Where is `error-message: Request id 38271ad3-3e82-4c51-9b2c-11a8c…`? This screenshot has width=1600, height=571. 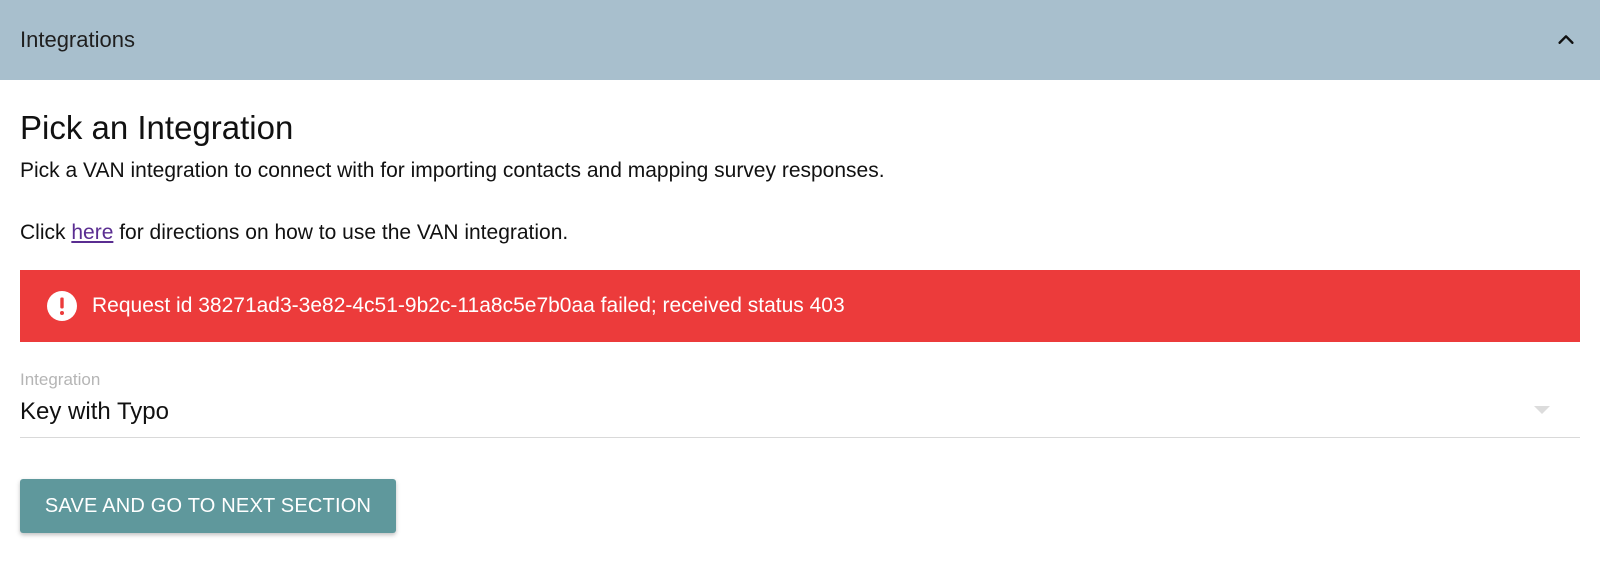 error-message: Request id 38271ad3-3e82-4c51-9b2c-11a8c… is located at coordinates (468, 305).